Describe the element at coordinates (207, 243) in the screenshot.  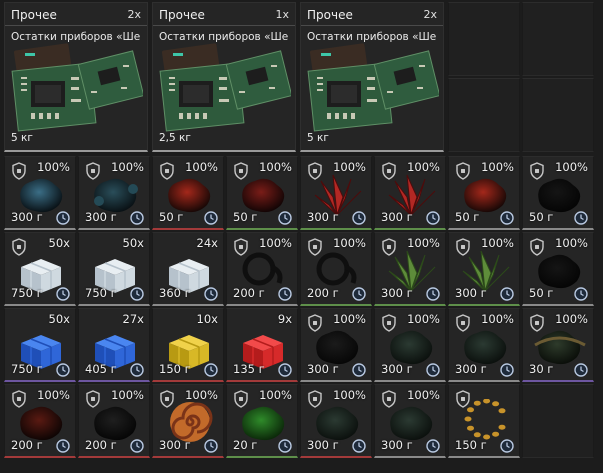
I see `item-badge: 24x` at that location.